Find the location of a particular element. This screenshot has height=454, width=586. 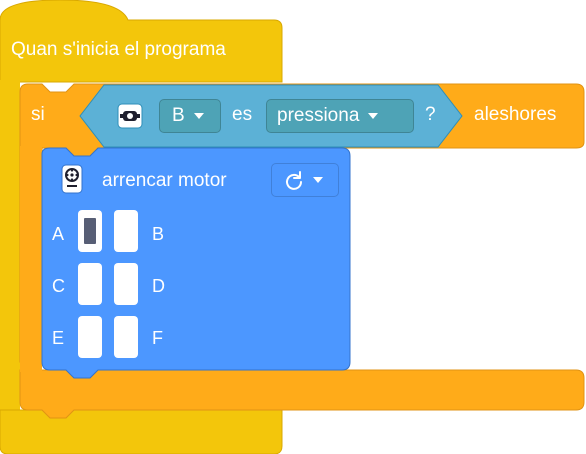

port-label-a: A is located at coordinates (58, 234).